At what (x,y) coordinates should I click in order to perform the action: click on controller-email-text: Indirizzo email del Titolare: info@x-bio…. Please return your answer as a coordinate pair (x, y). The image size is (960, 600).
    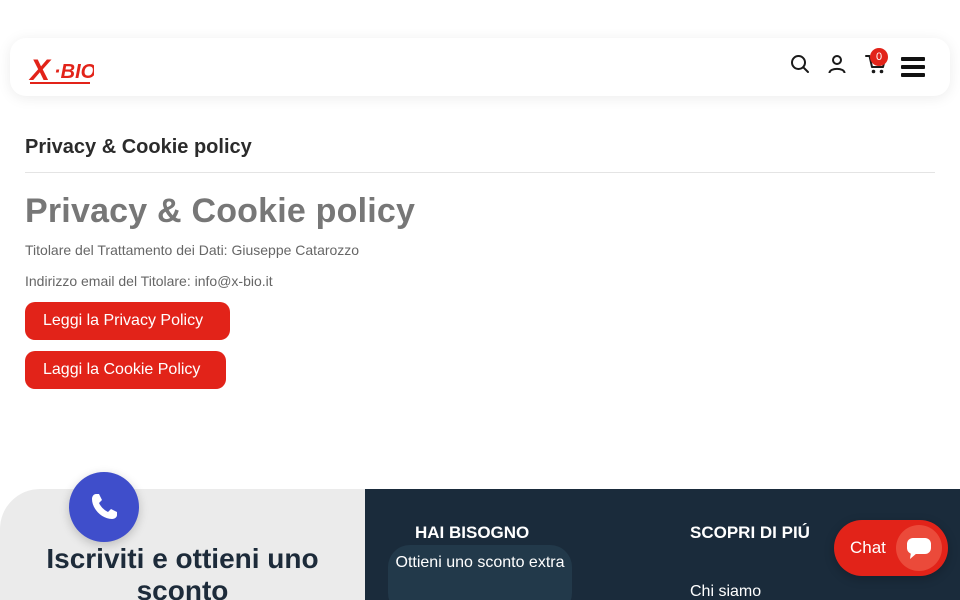
    Looking at the image, I should click on (149, 281).